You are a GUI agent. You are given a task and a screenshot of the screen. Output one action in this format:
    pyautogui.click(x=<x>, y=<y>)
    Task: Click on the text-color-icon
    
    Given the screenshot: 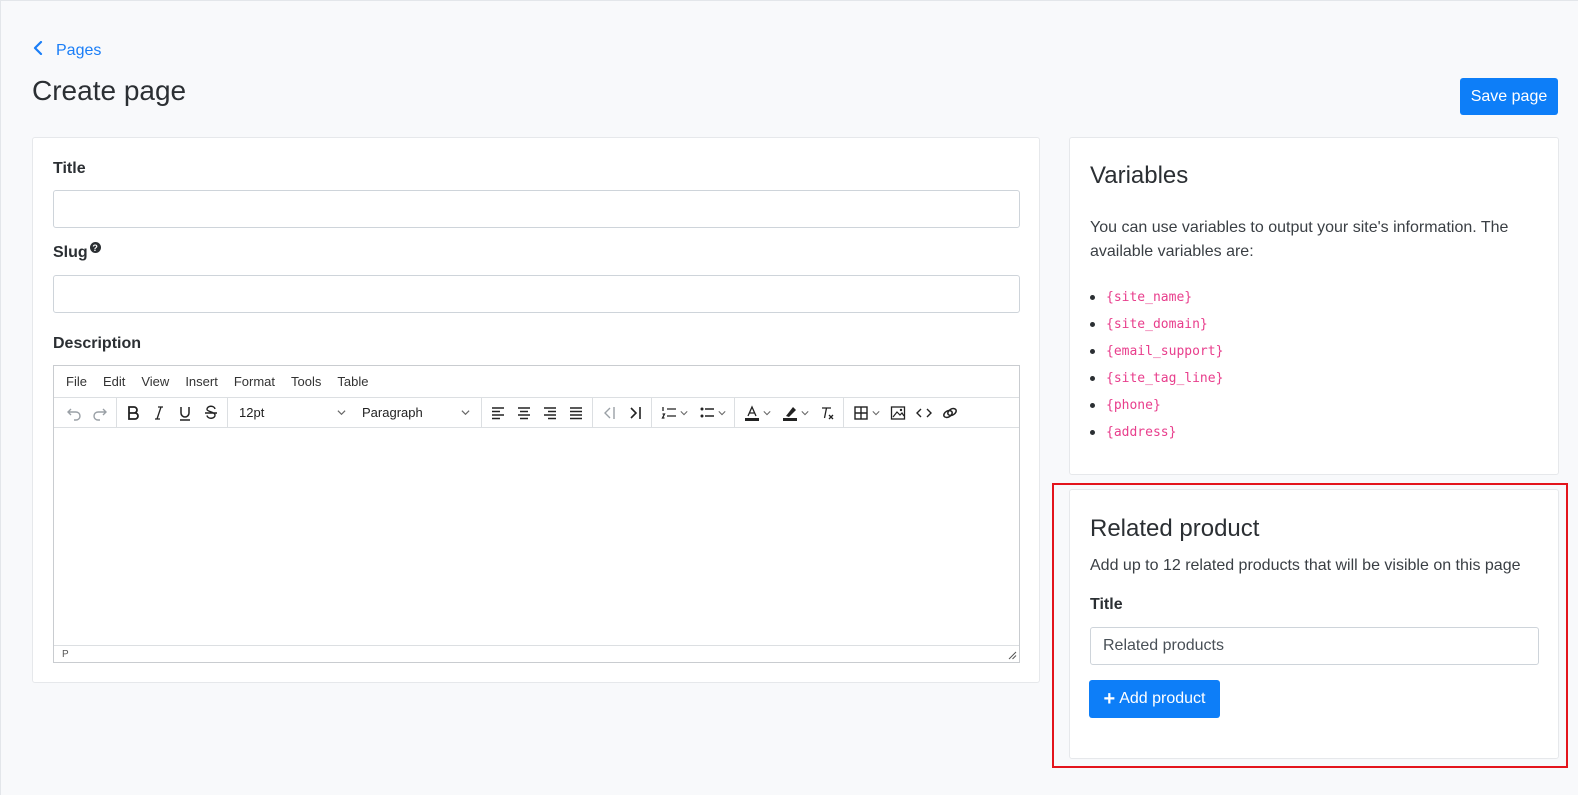 What is the action you would take?
    pyautogui.click(x=757, y=413)
    